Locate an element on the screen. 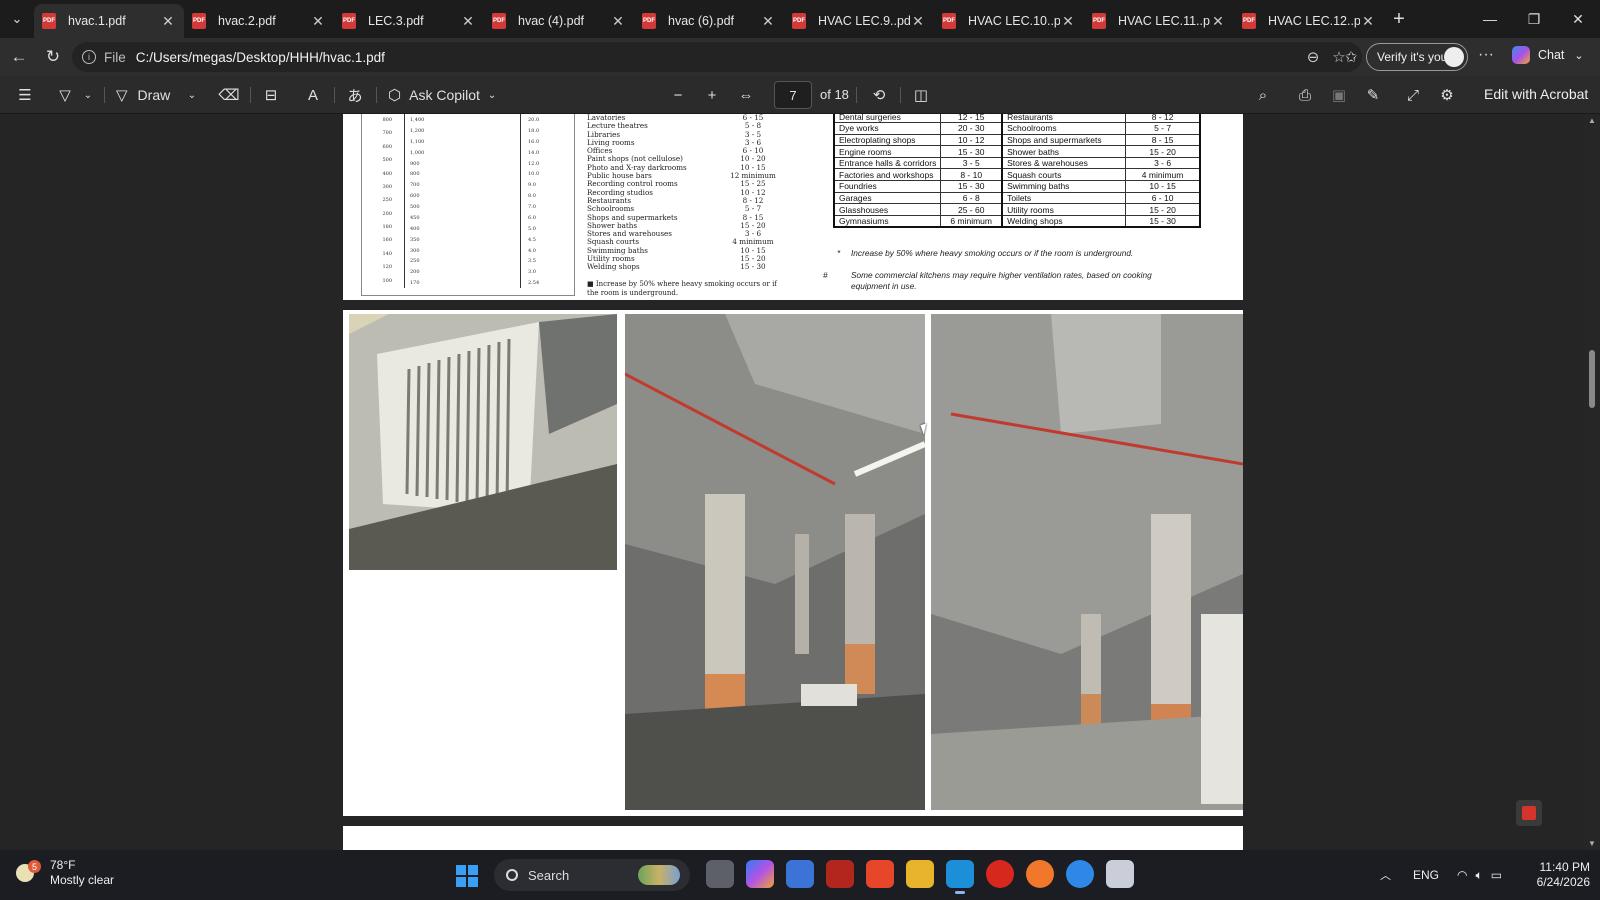 The width and height of the screenshot is (1600, 900). tab-actions-menu-button: ⌄ is located at coordinates (17, 19).